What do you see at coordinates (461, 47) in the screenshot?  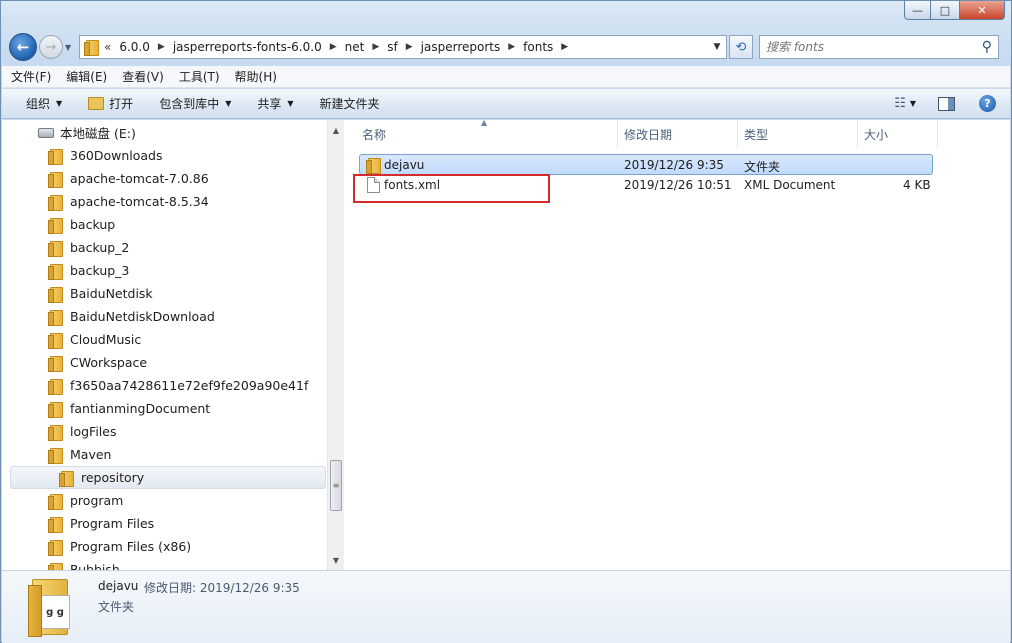 I see `breadcrumb-item: jasperreports` at bounding box center [461, 47].